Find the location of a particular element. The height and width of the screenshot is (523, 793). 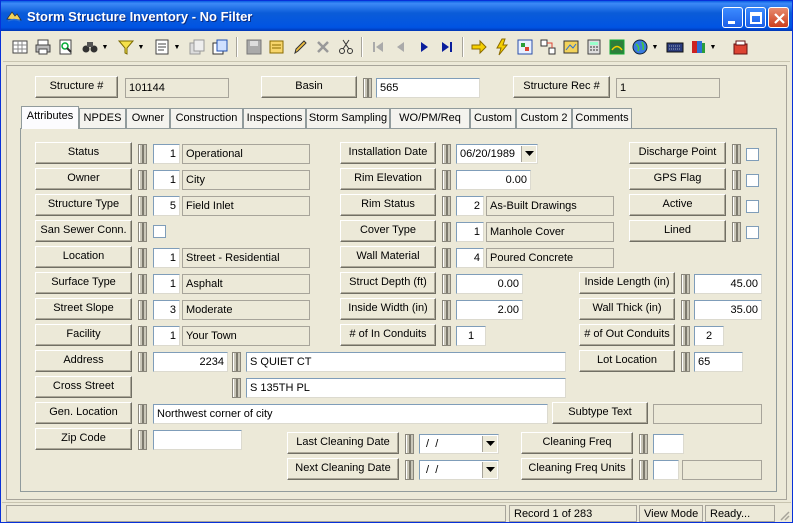

structure-type-button: Structure Type is located at coordinates (83, 205).